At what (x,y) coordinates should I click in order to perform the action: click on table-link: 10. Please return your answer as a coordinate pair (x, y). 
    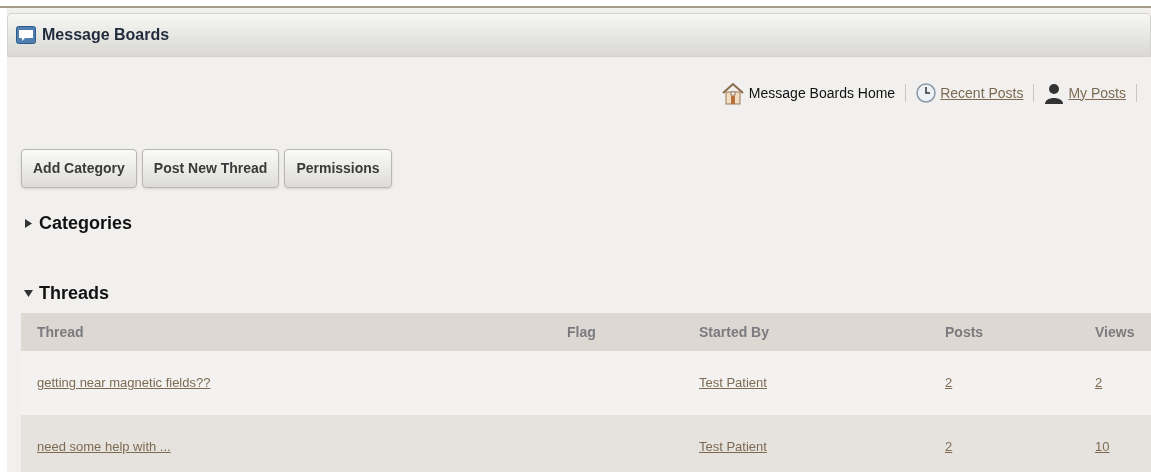
    Looking at the image, I should click on (1102, 447).